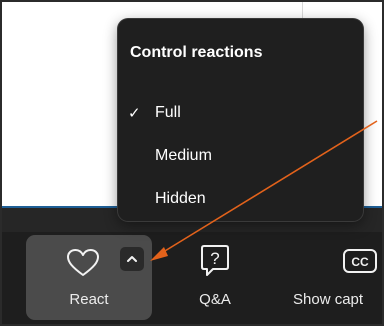  I want to click on chevron-up-icon, so click(132, 259).